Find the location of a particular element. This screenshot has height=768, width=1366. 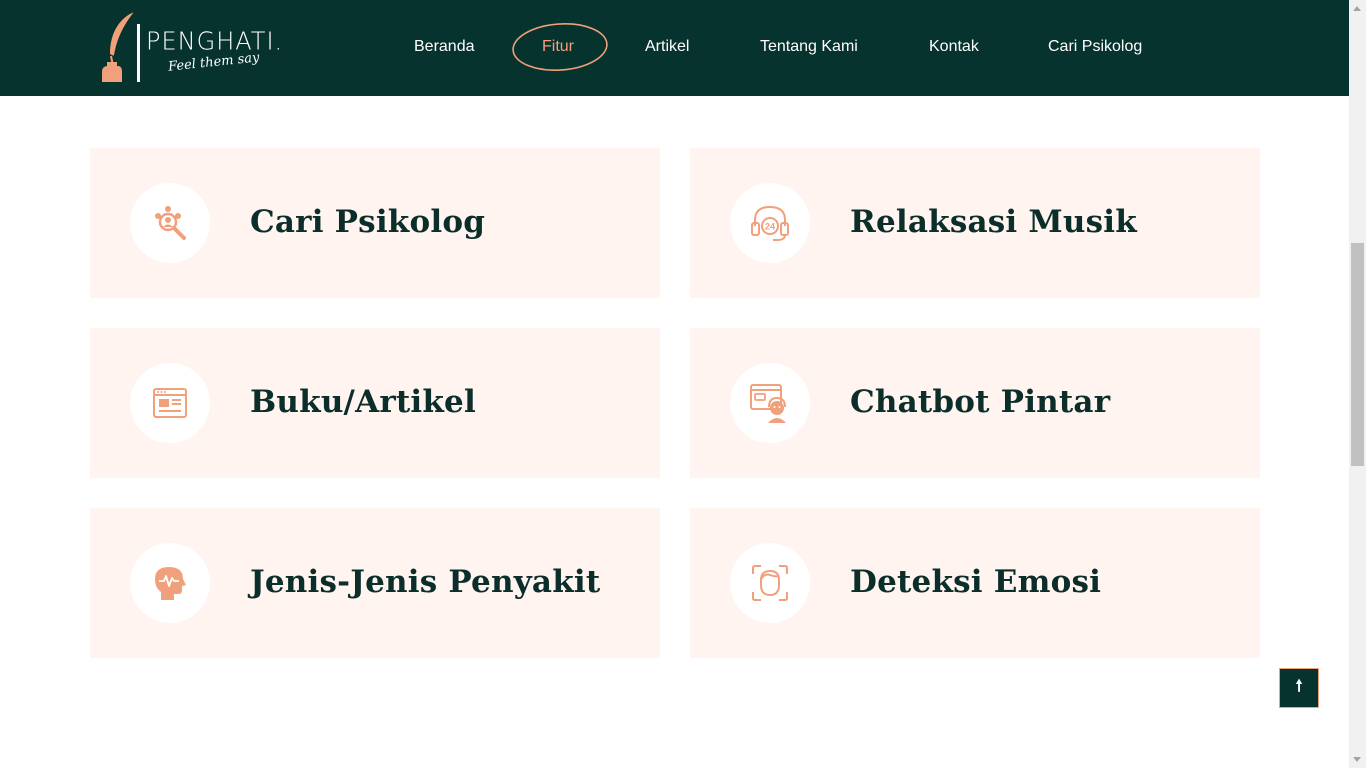

feature-title: Chatbot Pintar is located at coordinates (980, 402).